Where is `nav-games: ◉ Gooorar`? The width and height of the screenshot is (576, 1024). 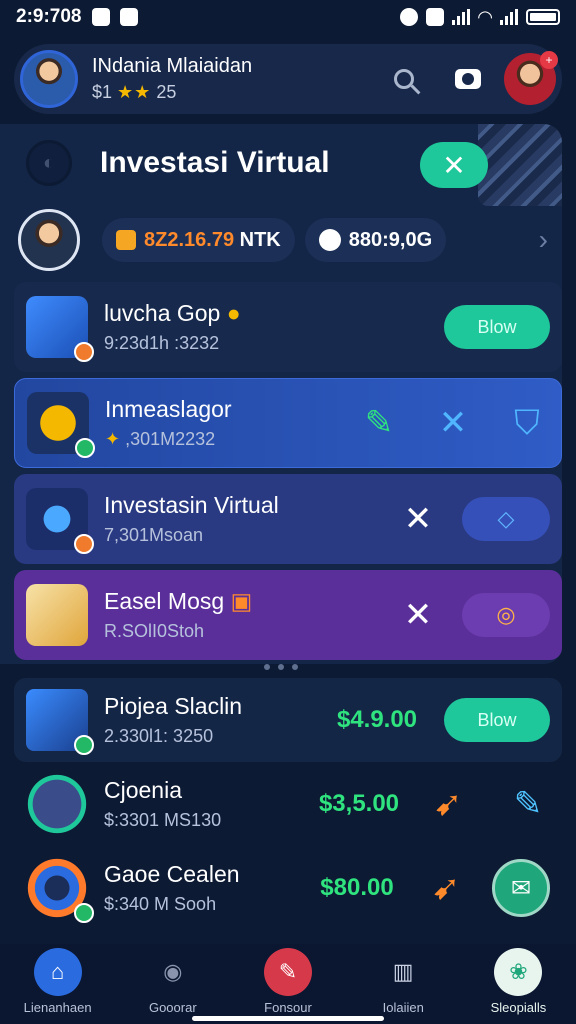 nav-games: ◉ Gooorar is located at coordinates (172, 984).